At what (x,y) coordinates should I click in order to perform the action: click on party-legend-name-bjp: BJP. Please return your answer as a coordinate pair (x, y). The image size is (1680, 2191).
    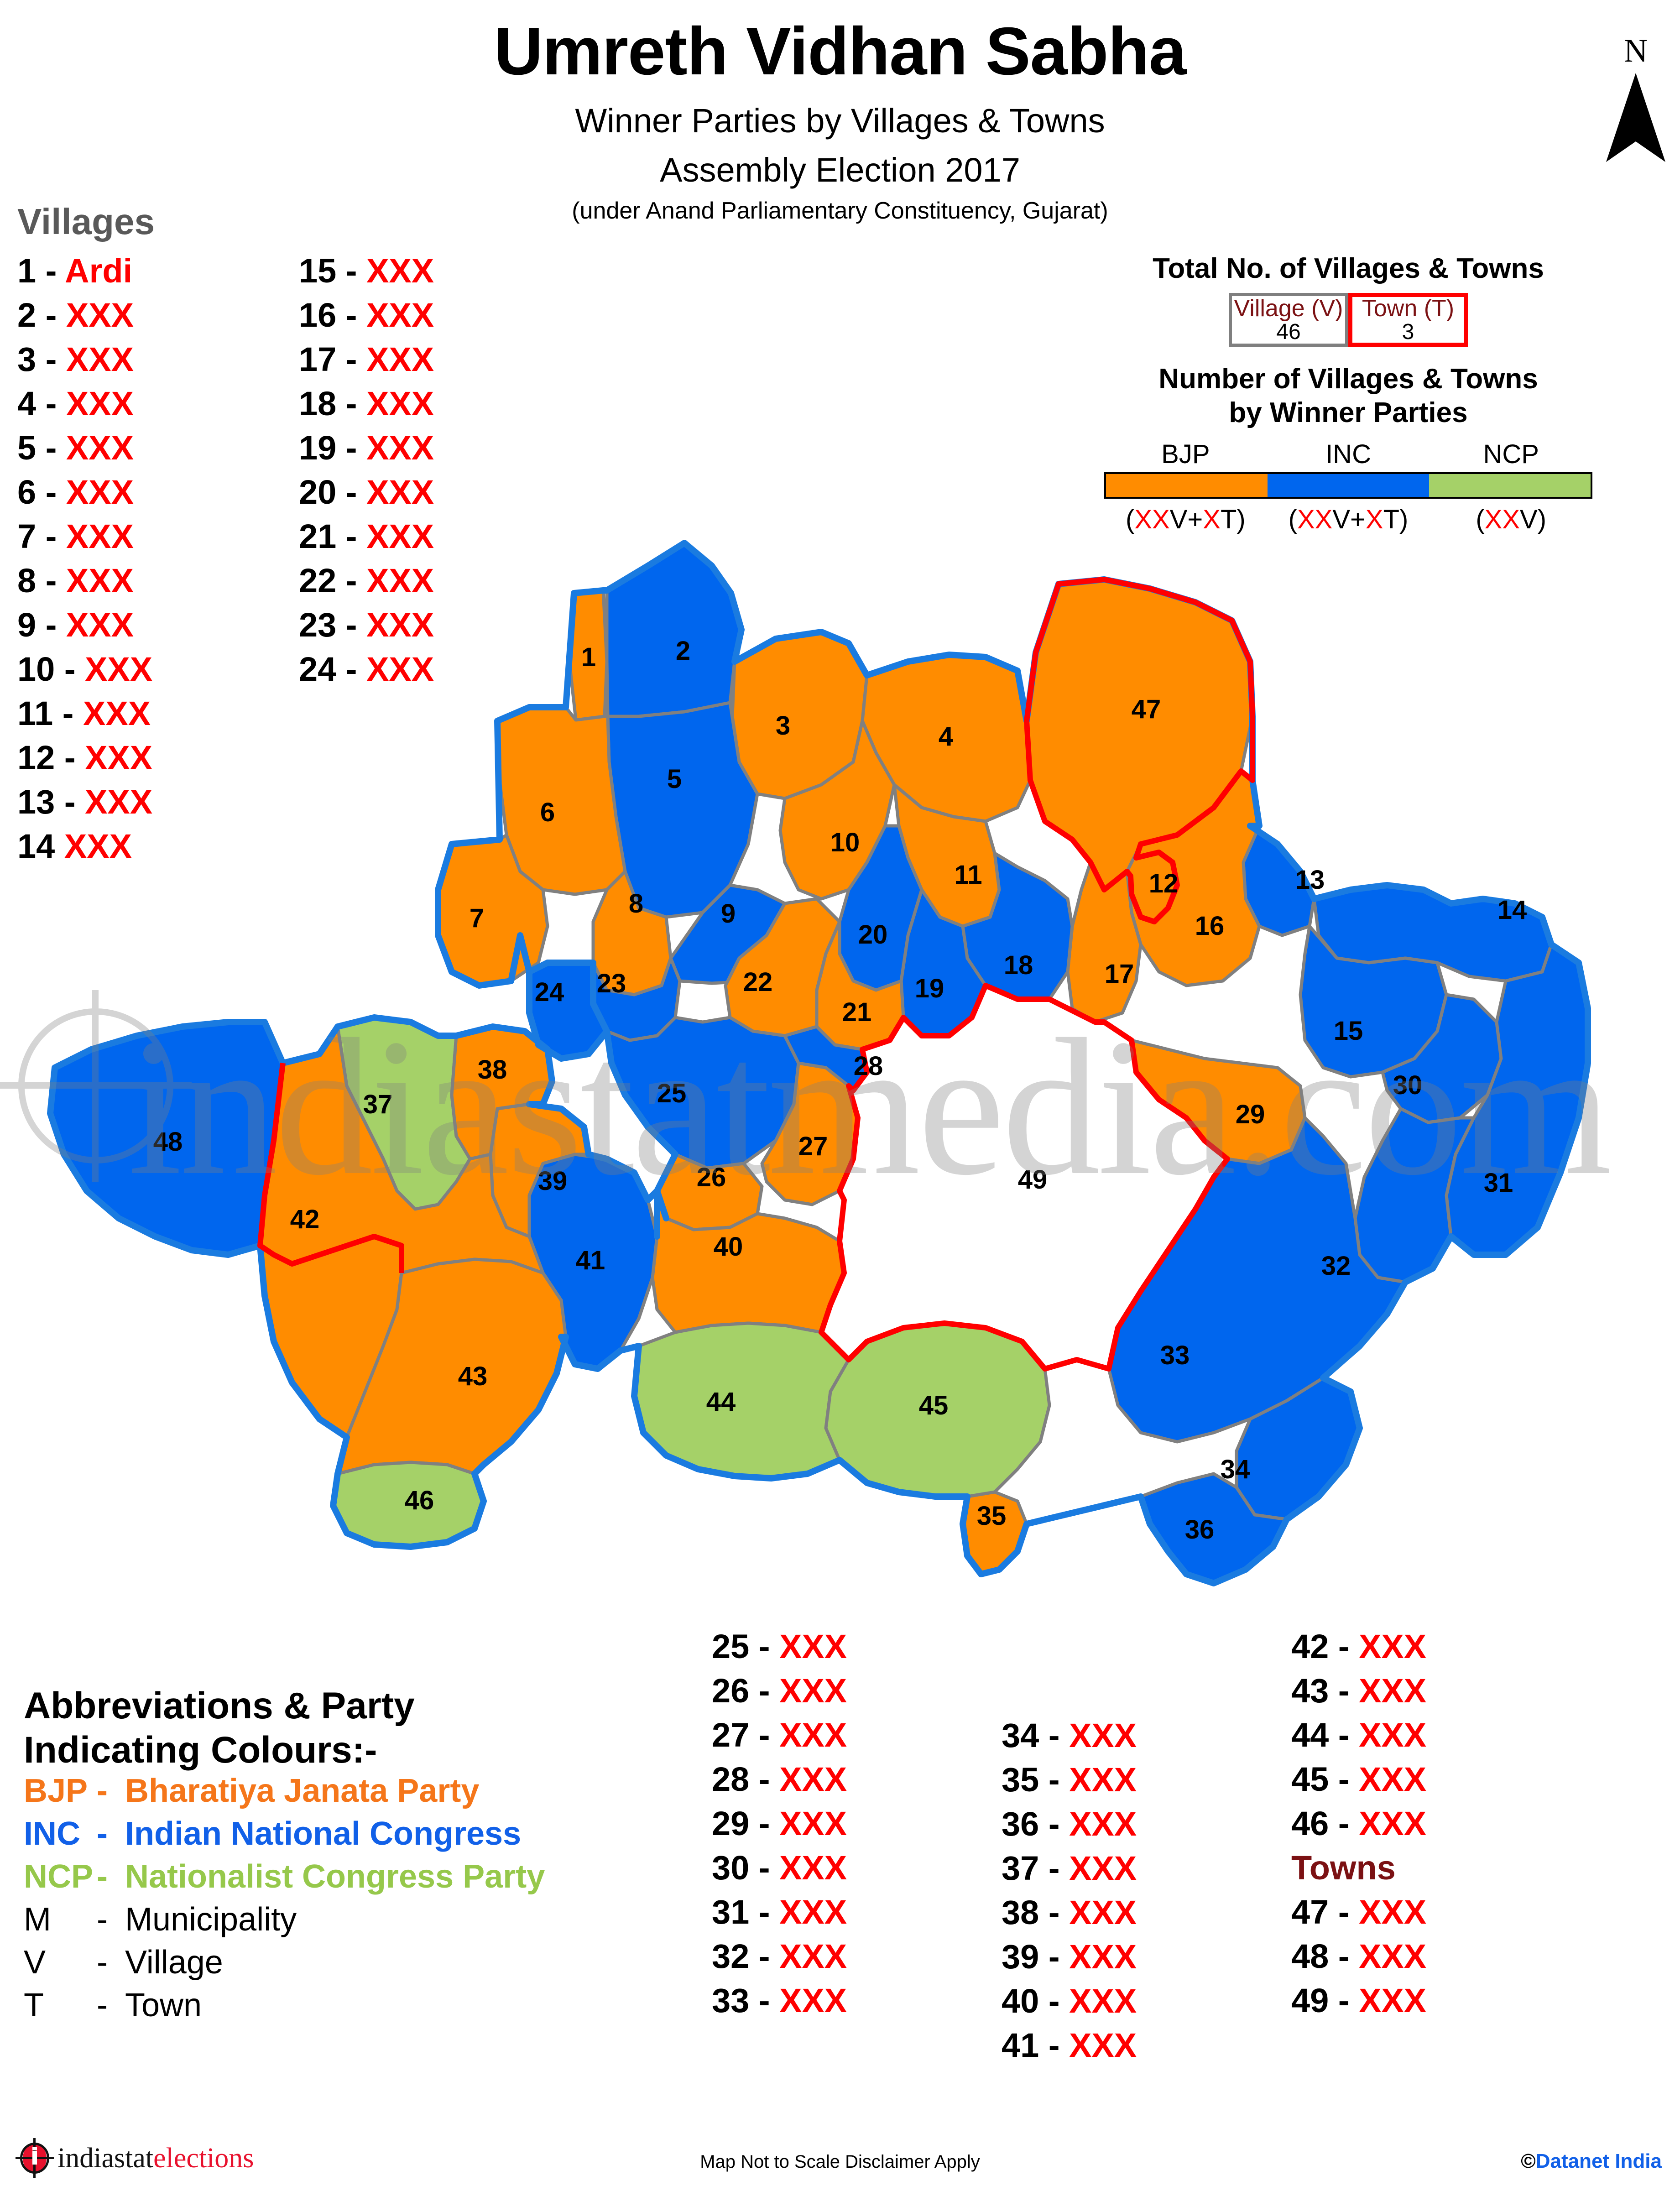
    Looking at the image, I should click on (1186, 454).